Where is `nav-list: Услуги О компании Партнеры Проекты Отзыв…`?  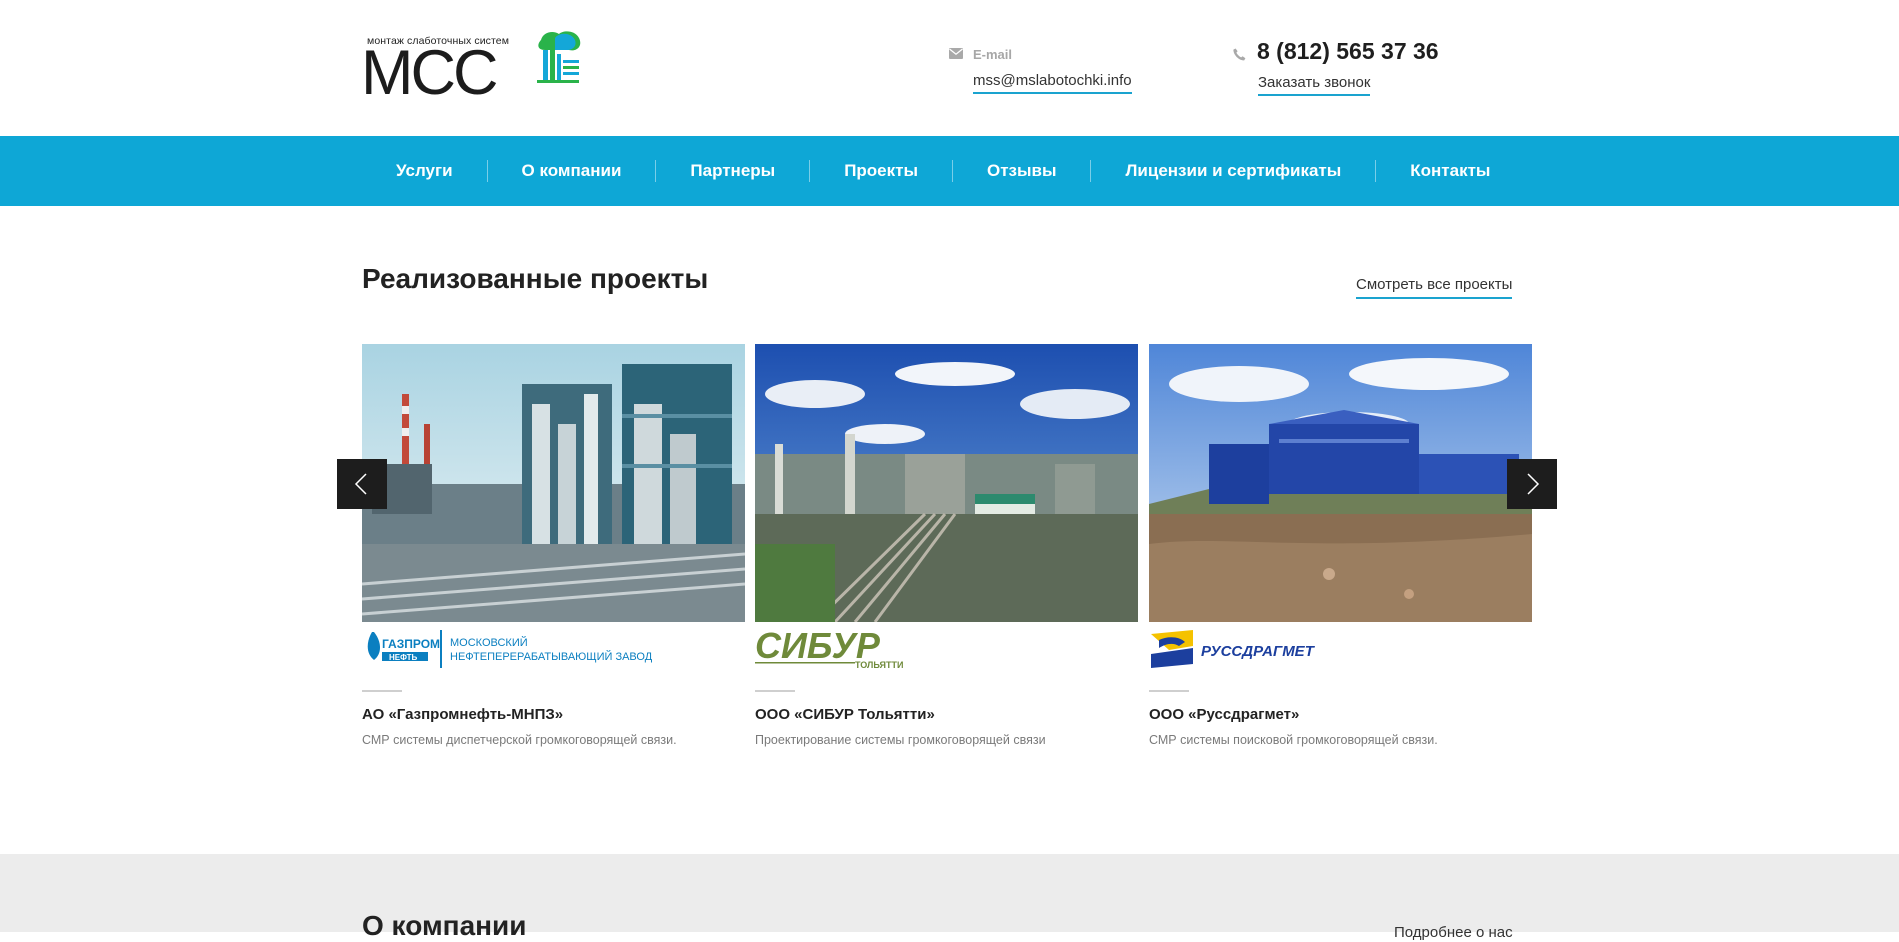
nav-list: Услуги О компании Партнеры Проекты Отзыв… is located at coordinates (943, 171).